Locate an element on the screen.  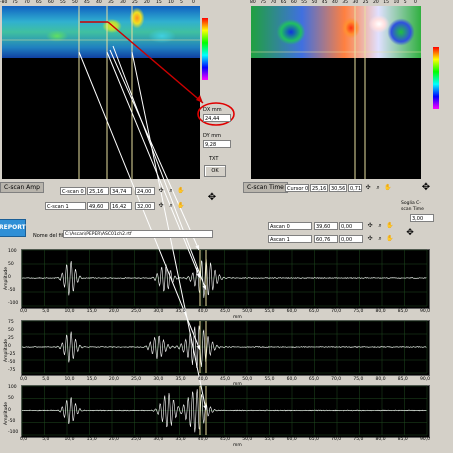
right-cursor-v3: 0,71 is located at coordinates (355, 188).